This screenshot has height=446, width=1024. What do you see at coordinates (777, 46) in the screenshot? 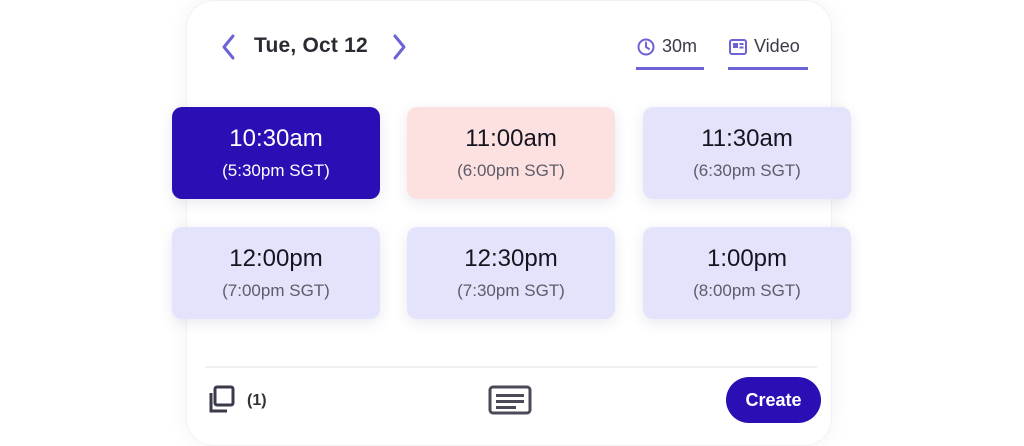
I see `meeting-type-label: Video` at bounding box center [777, 46].